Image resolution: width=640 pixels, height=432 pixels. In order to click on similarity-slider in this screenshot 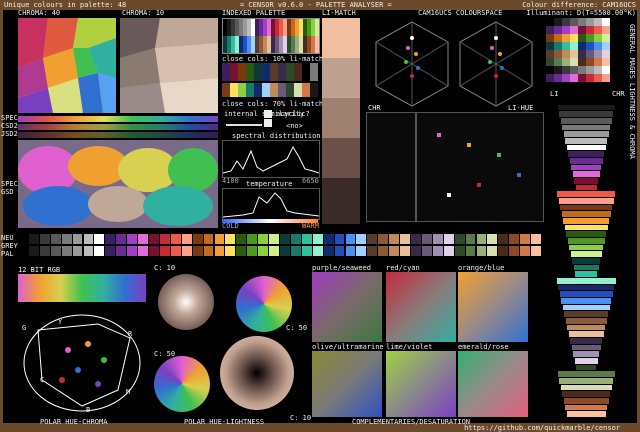, I will do `click(244, 125)`.